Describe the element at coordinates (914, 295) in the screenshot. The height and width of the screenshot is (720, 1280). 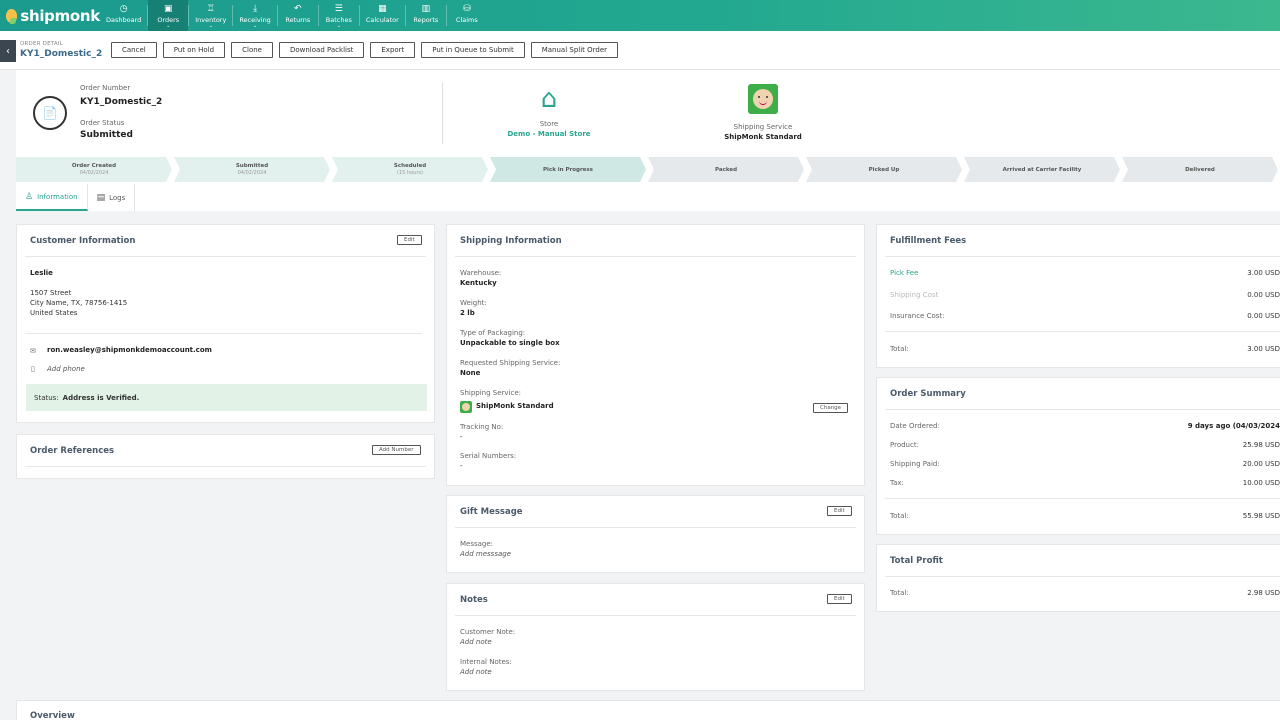
I see `shipping-cost-label: Shipping Cost` at that location.